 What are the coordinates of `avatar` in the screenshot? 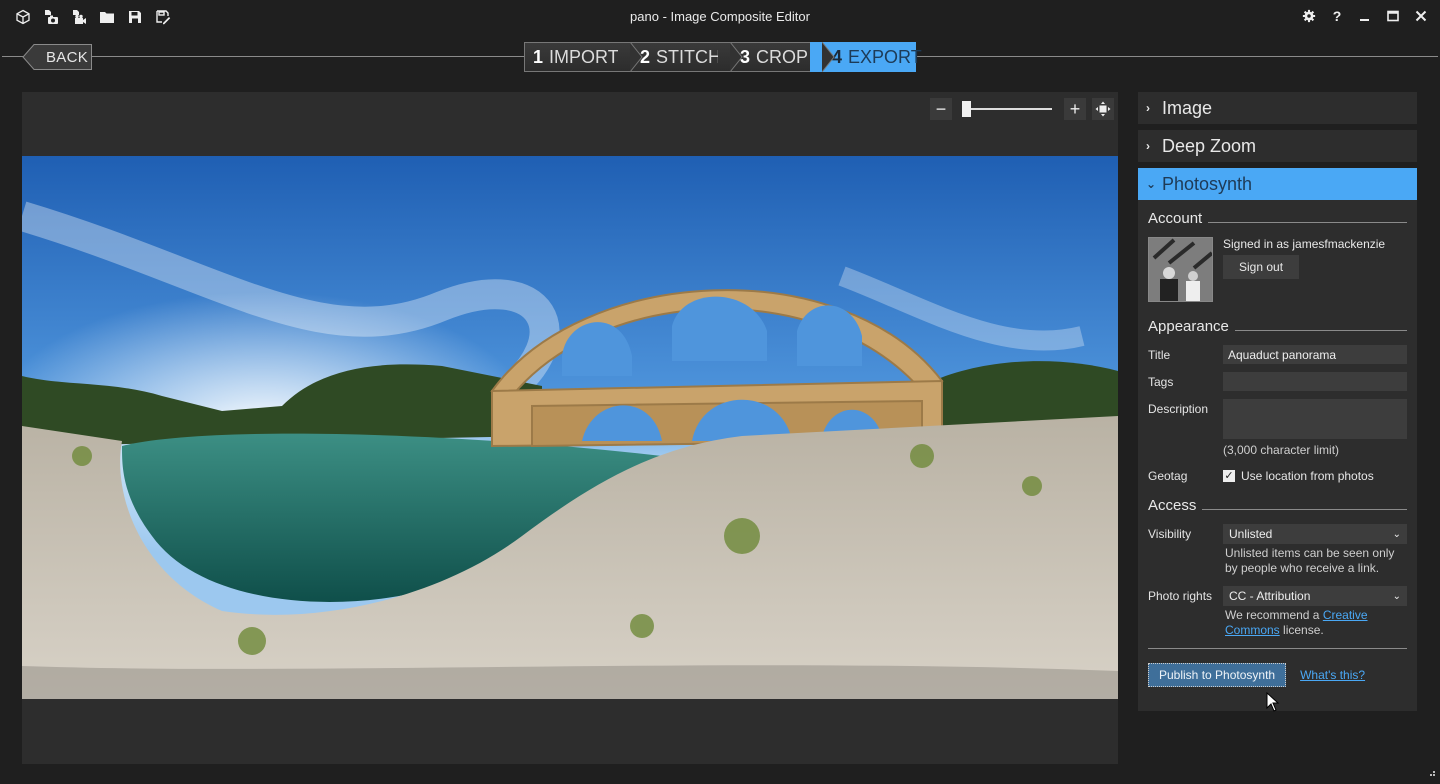 It's located at (1180, 269).